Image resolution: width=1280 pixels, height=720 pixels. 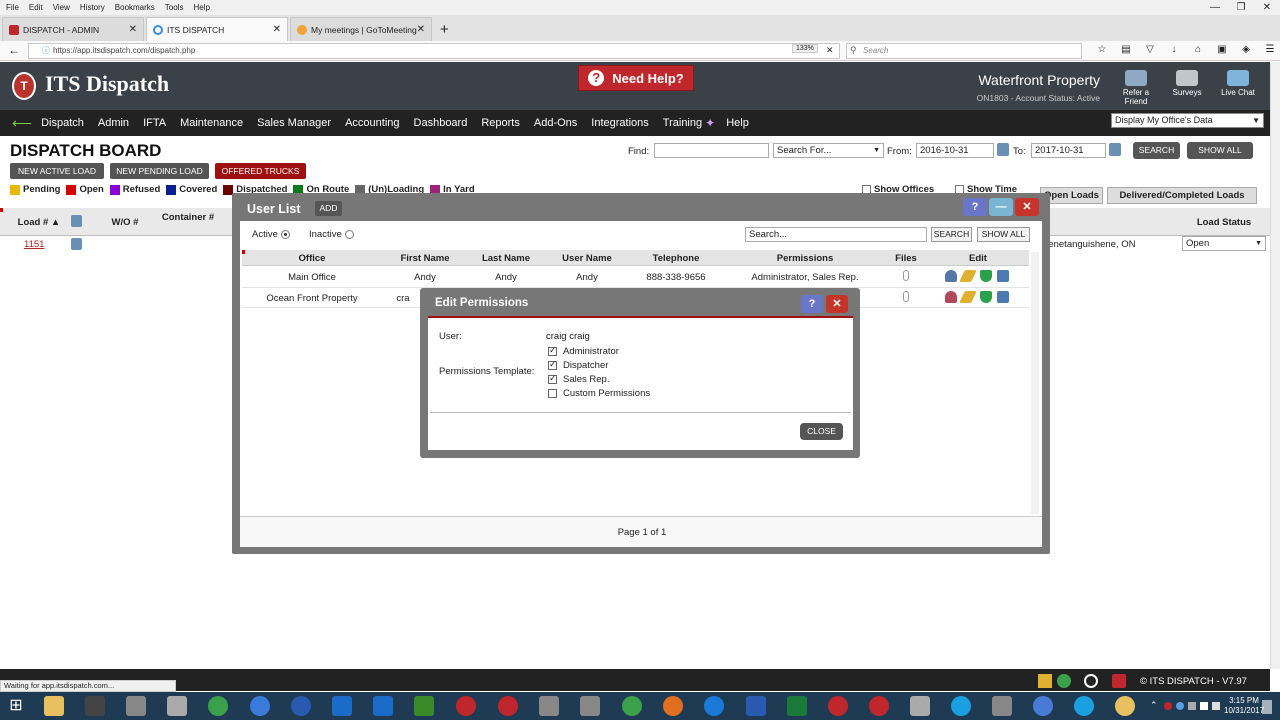 I want to click on col-first-name: First Name, so click(x=425, y=258).